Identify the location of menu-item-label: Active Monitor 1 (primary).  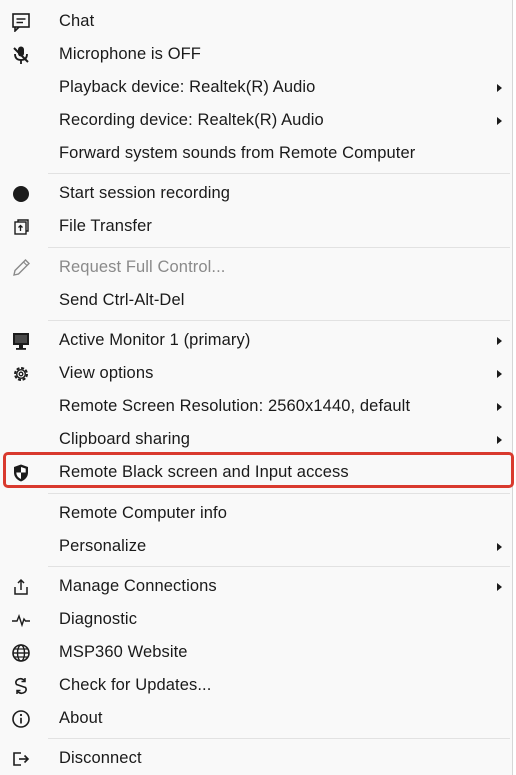
(155, 340).